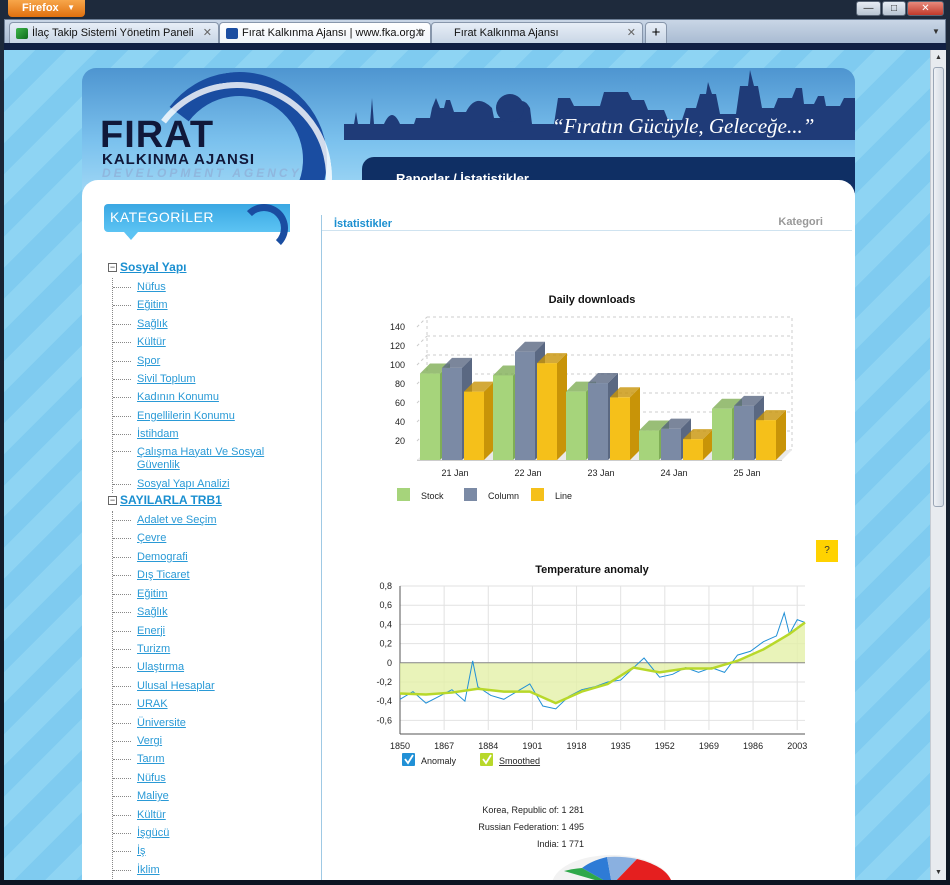  What do you see at coordinates (475, 9) in the screenshot?
I see `title-bar: Firefox ▼ — □ ✕` at bounding box center [475, 9].